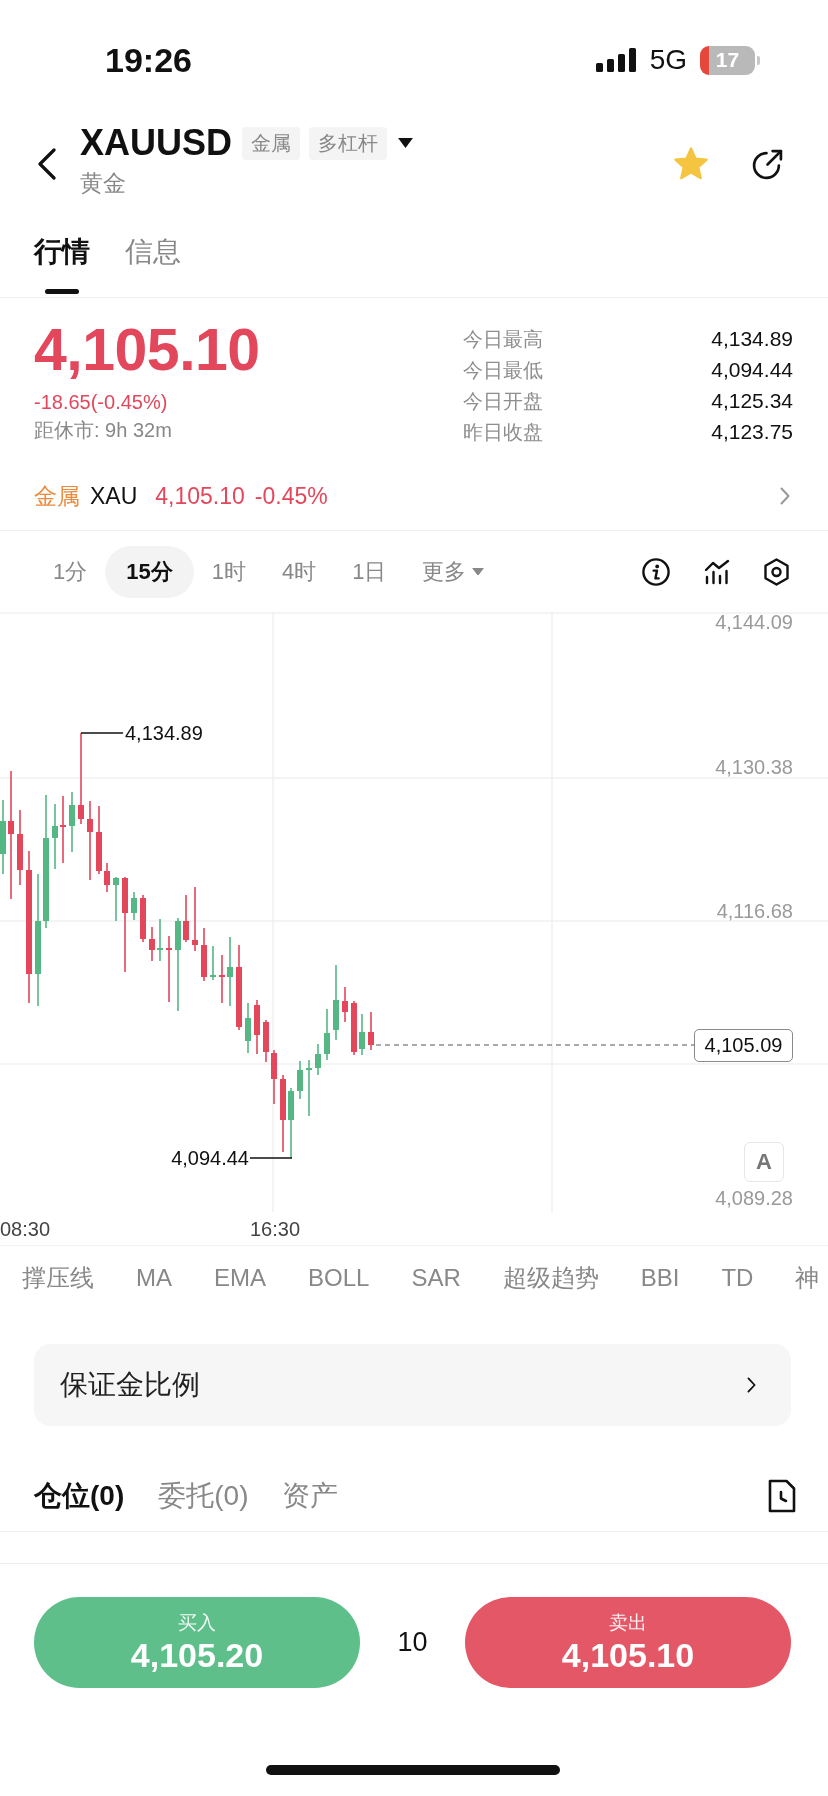 The image size is (828, 1796). I want to click on related-change: -0.45%, so click(291, 496).